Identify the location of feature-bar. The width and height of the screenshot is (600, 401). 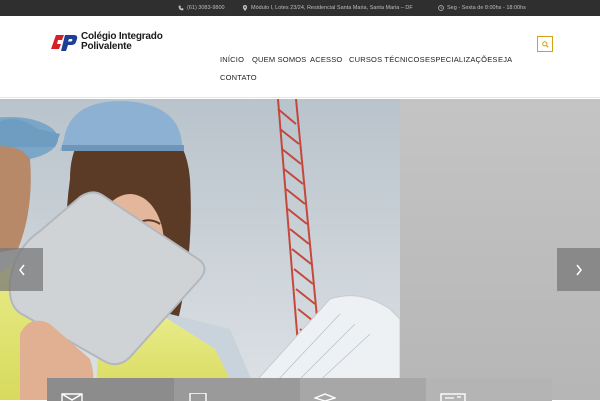
(299, 389).